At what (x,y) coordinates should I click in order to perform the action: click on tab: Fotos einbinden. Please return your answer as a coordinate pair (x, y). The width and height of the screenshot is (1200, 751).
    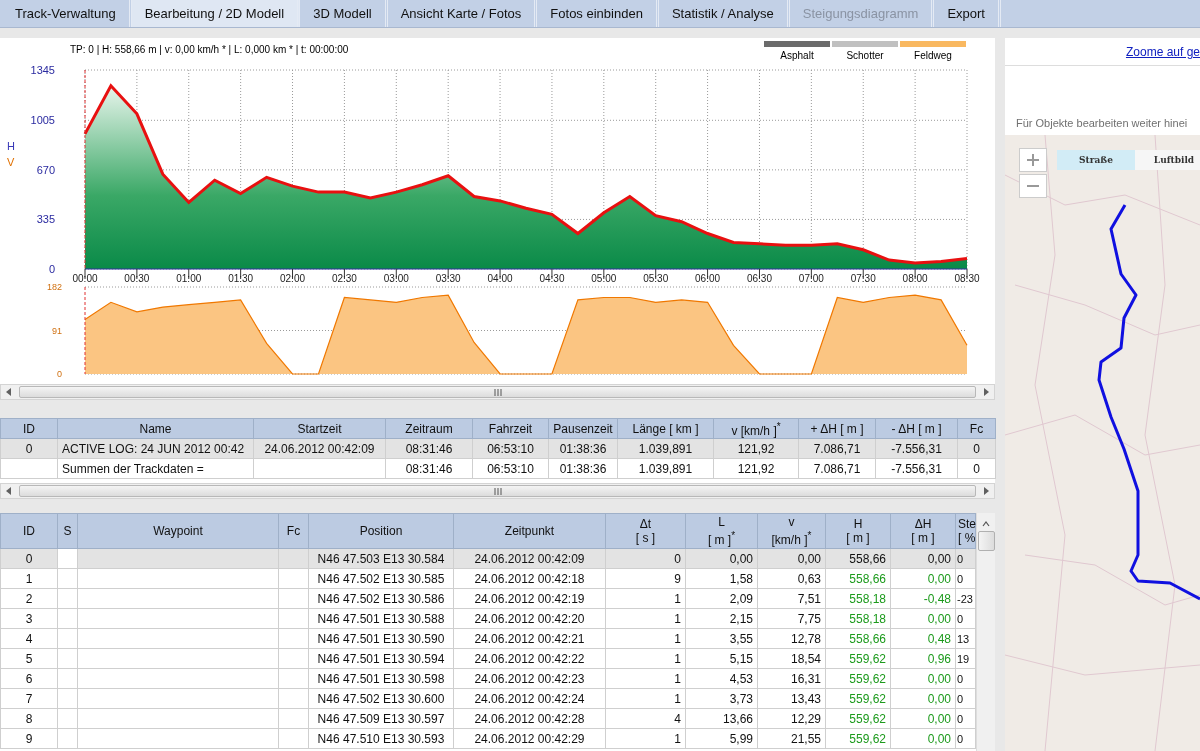
    Looking at the image, I should click on (598, 13).